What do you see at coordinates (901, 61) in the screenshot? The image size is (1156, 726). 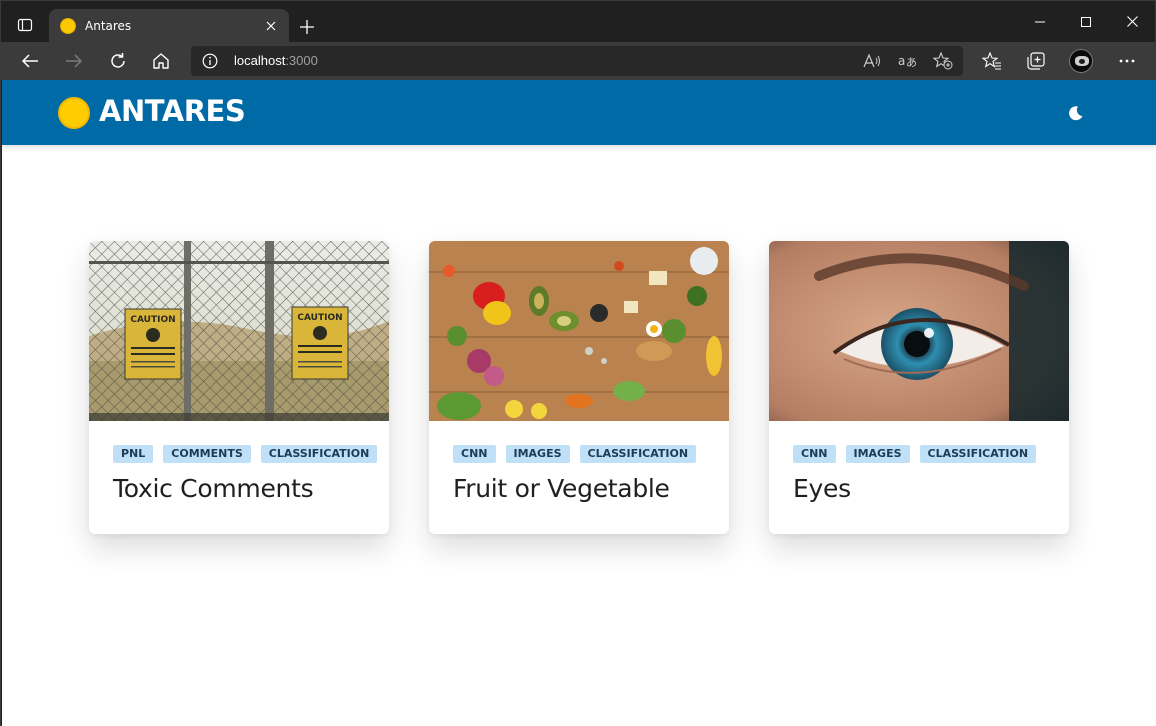 I see `svg-text: a` at bounding box center [901, 61].